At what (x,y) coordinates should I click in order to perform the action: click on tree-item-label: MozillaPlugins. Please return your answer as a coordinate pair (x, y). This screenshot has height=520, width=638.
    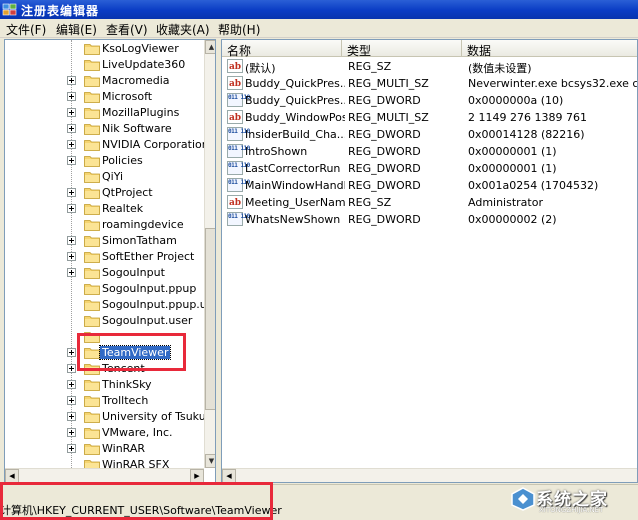
    Looking at the image, I should click on (141, 112).